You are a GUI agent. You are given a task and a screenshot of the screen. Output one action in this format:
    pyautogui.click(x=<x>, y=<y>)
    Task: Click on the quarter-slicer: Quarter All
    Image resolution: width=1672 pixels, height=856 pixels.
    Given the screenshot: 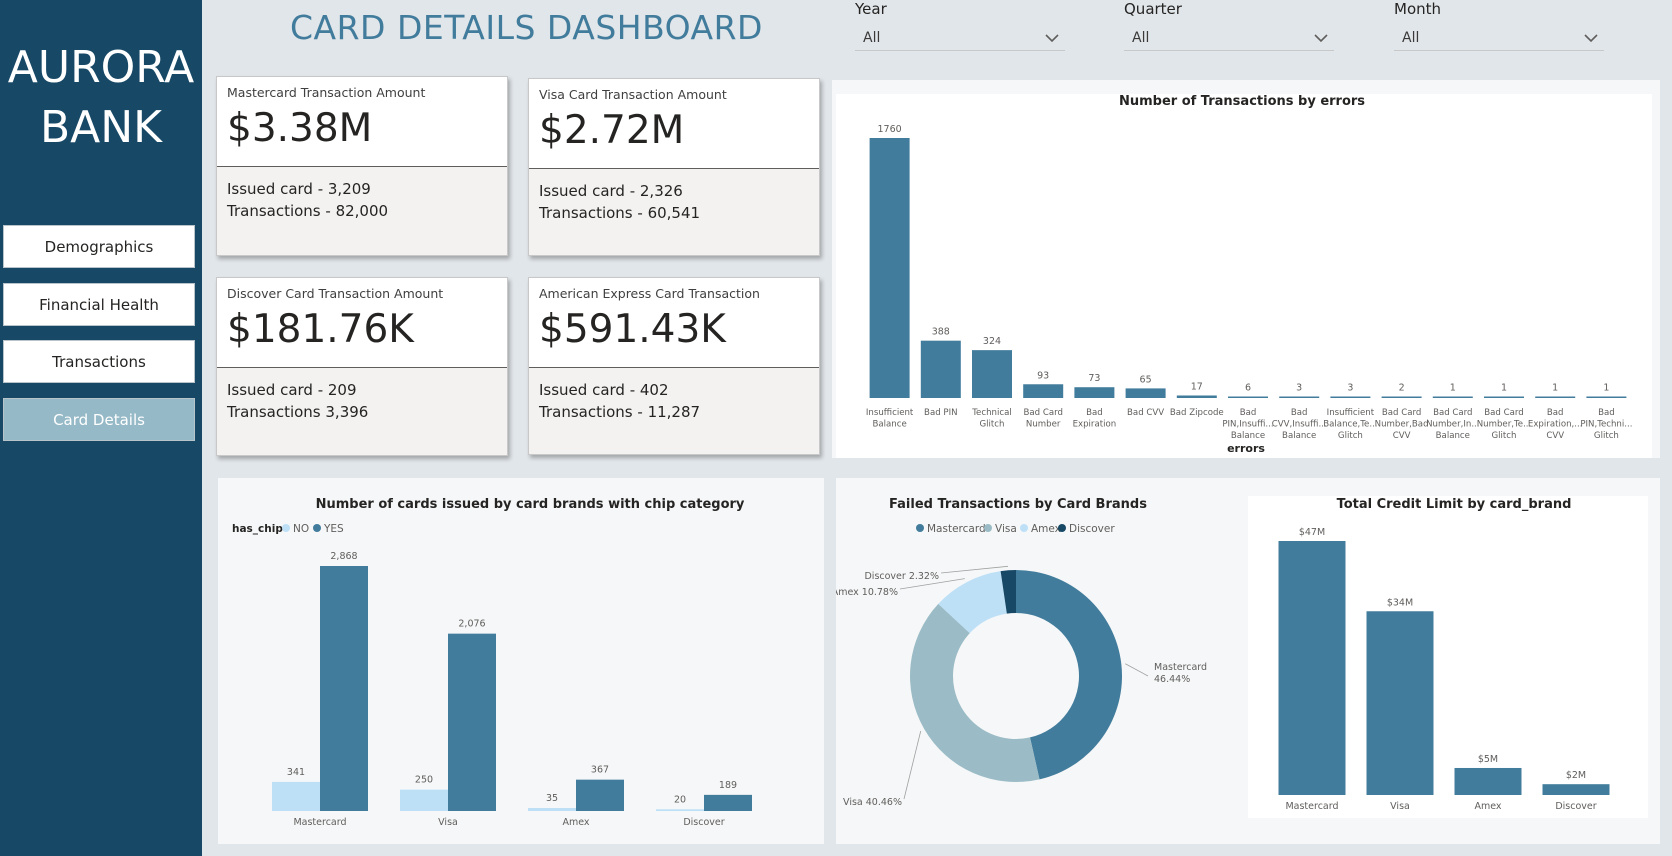 What is the action you would take?
    pyautogui.click(x=1229, y=25)
    